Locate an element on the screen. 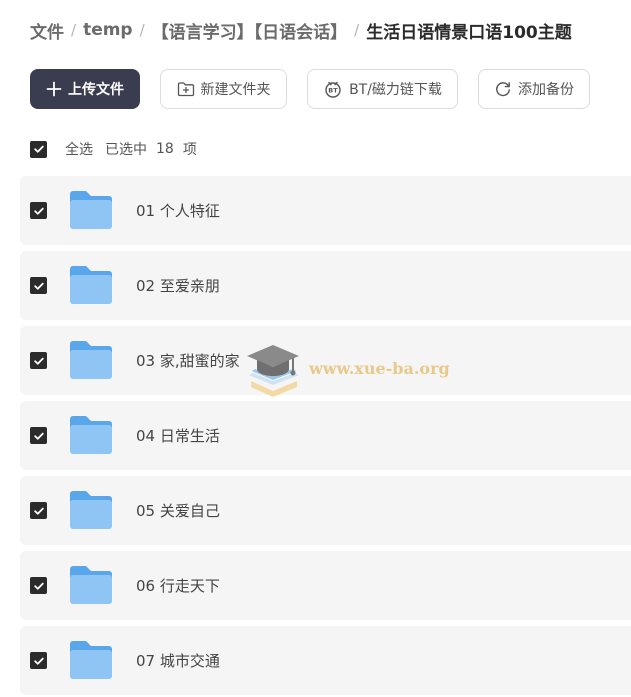  bt-magnet-download-button: BT BT/磁力链下载 is located at coordinates (382, 89).